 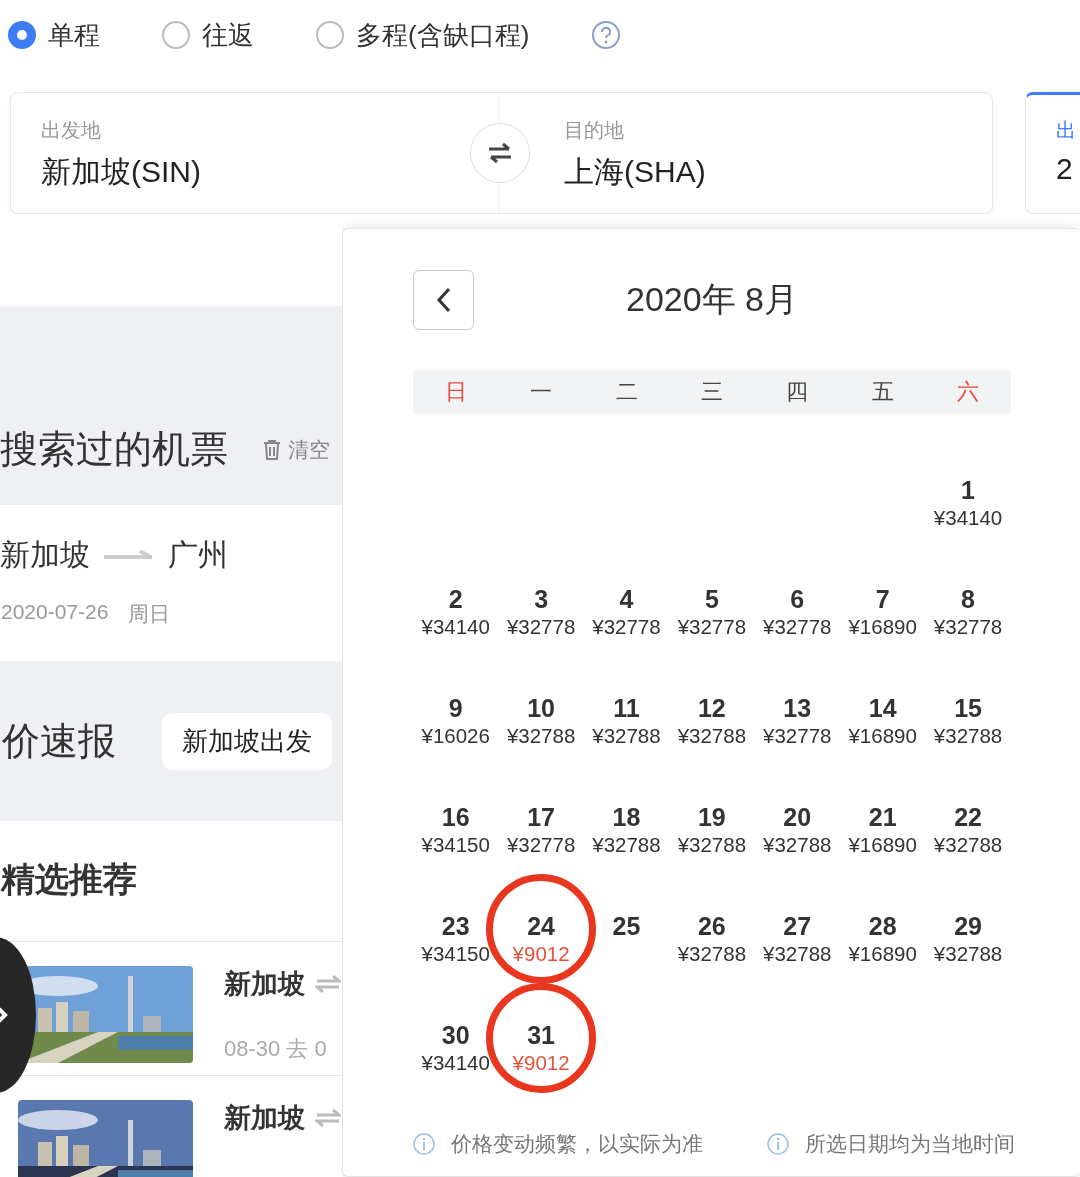 I want to click on calendar-day: 16 ¥34150, so click(x=456, y=857).